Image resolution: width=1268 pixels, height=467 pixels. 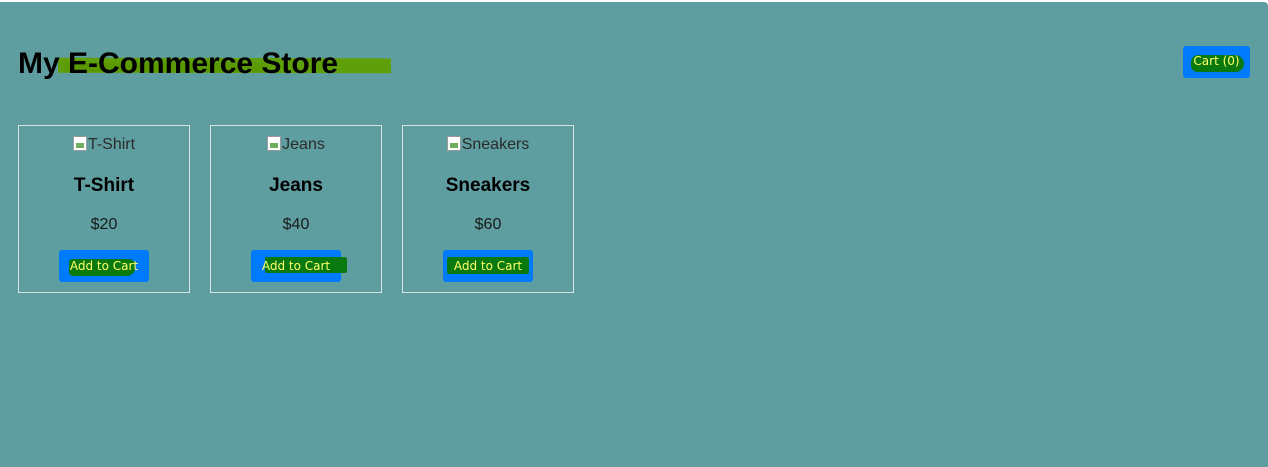 I want to click on product-image: Sneakers, so click(x=488, y=145).